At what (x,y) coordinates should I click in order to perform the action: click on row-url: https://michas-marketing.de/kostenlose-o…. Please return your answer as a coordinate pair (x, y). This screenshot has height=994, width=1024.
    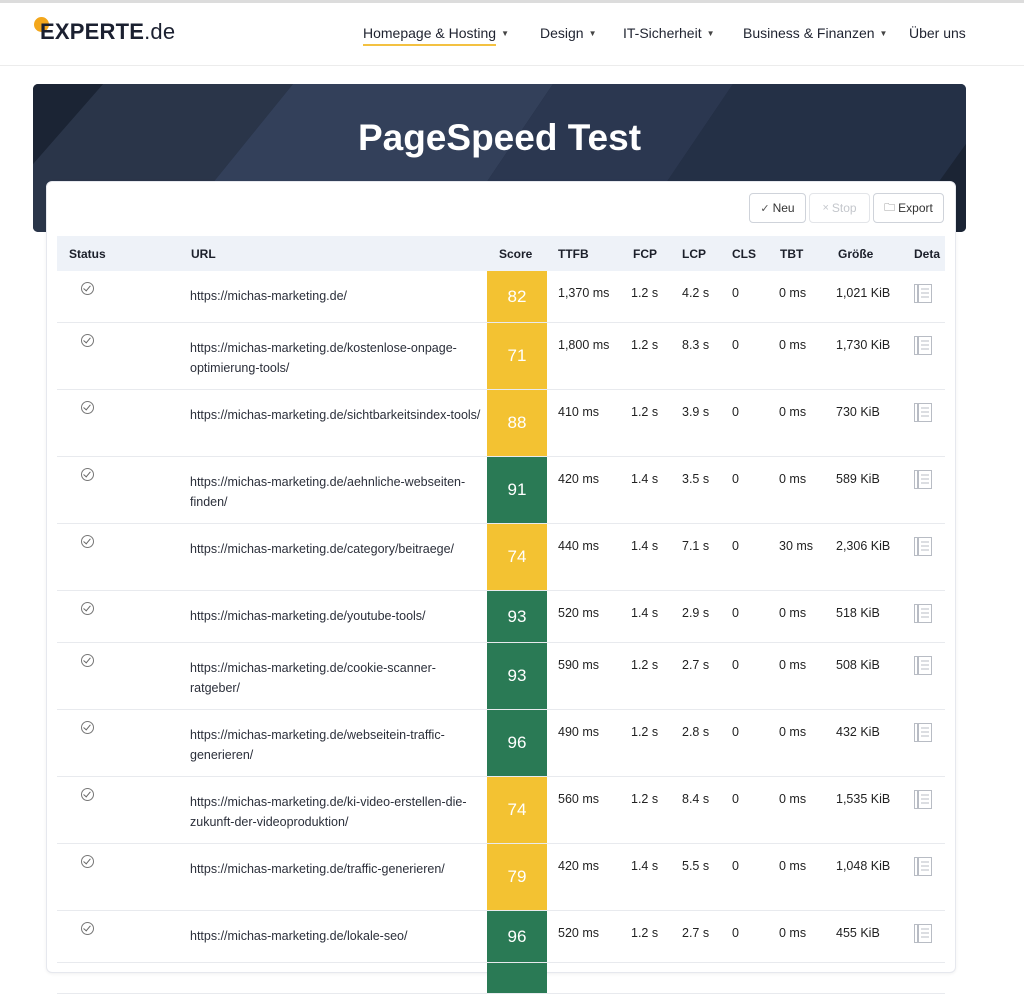
    Looking at the image, I should click on (337, 358).